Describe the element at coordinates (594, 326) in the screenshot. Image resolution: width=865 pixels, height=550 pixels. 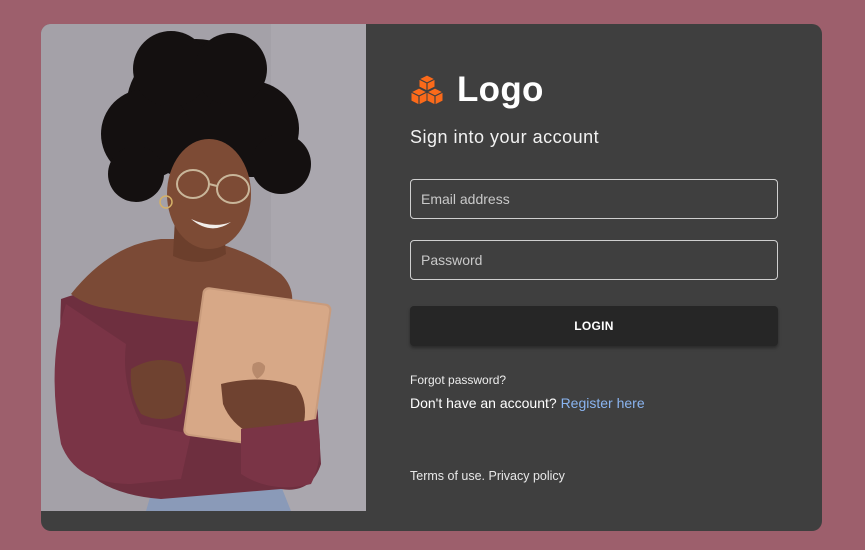
I see `login-button: LOGIN` at that location.